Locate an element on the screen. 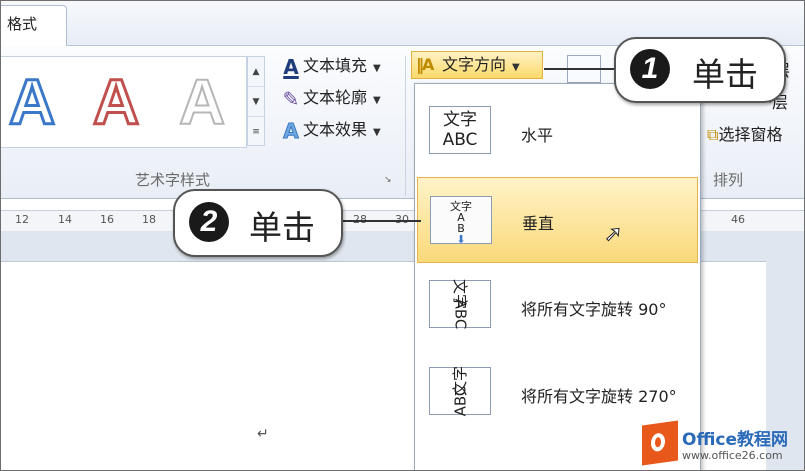  group-divider is located at coordinates (405, 126).